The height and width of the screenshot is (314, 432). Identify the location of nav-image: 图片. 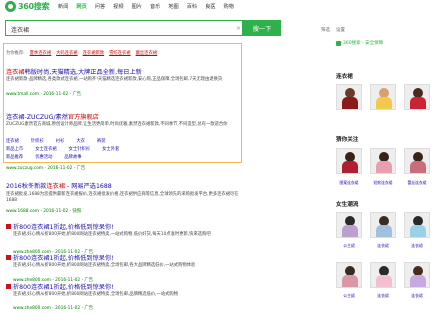
(137, 6).